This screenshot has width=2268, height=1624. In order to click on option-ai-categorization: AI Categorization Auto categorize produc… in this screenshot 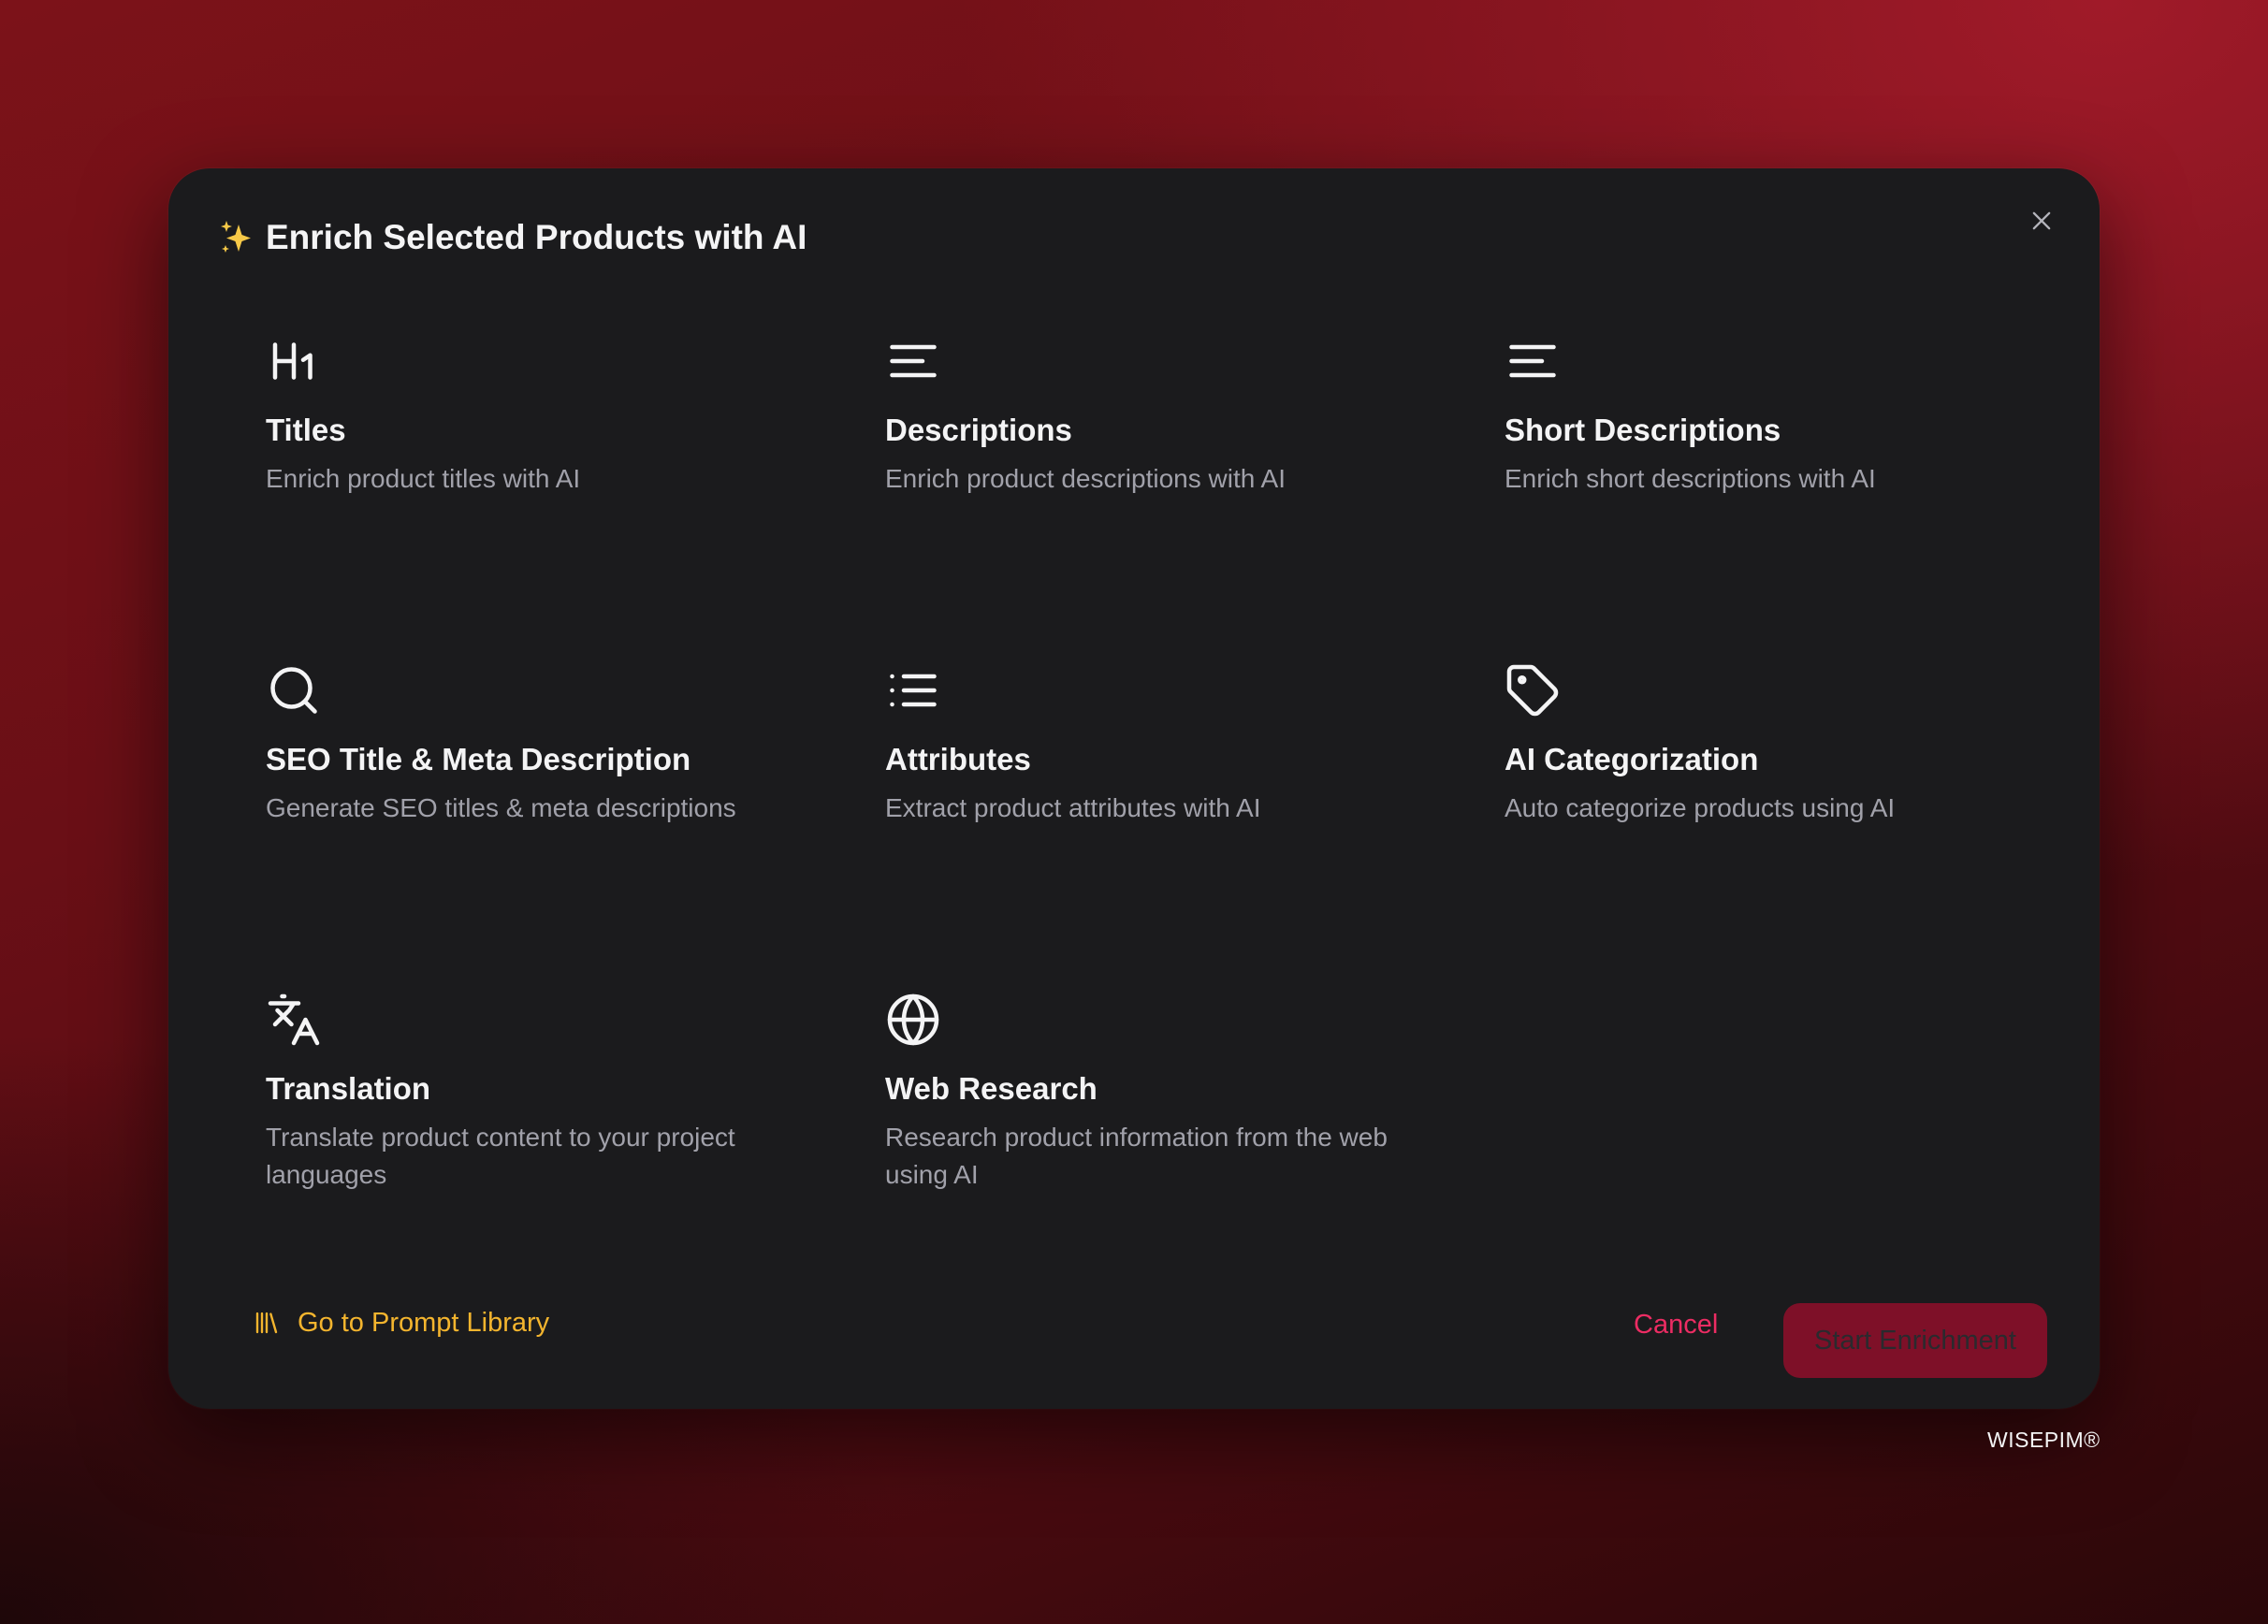, I will do `click(1776, 744)`.